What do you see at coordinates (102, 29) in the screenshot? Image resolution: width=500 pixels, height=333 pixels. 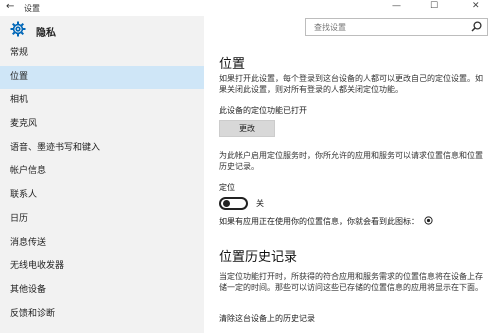 I see `sidebar-header: 隐私` at bounding box center [102, 29].